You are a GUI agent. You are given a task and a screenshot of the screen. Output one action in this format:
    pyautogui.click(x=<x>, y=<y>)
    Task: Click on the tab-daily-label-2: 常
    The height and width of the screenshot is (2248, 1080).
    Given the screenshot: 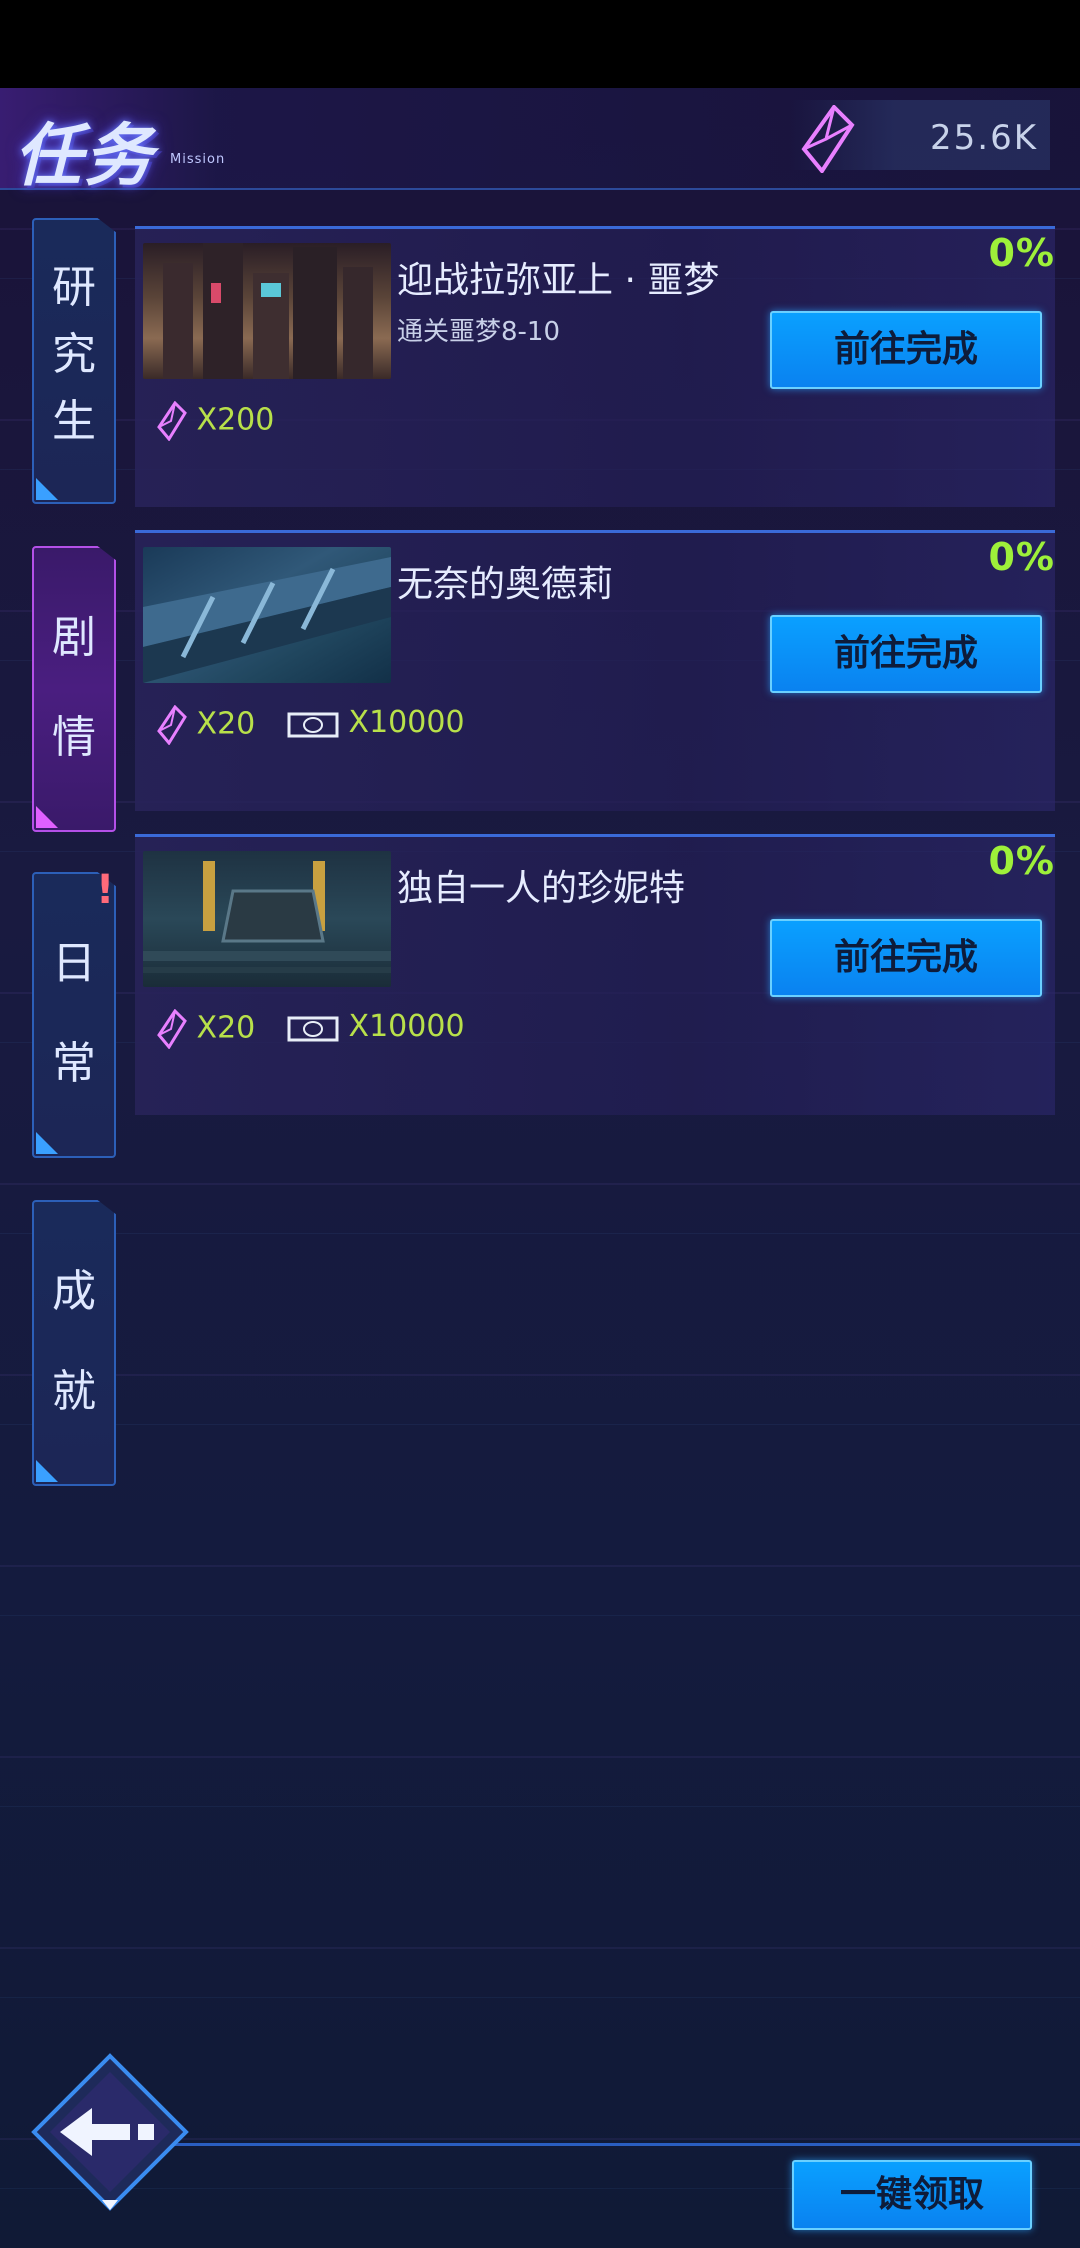 What is the action you would take?
    pyautogui.click(x=74, y=1063)
    